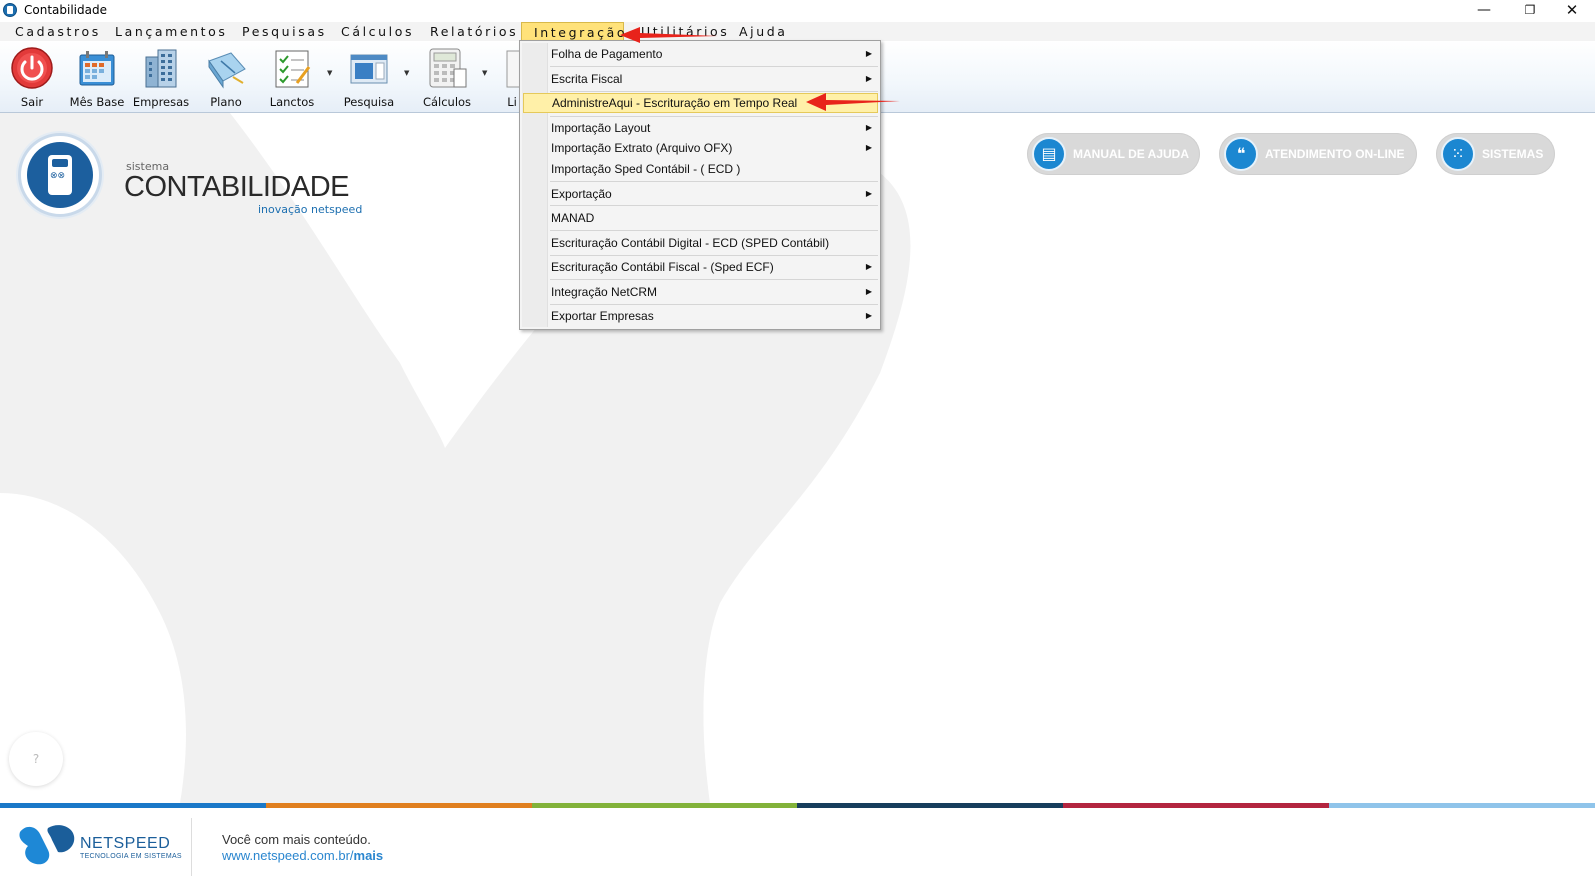  Describe the element at coordinates (58, 31) in the screenshot. I see `menu-cadastros: Cadastros` at that location.